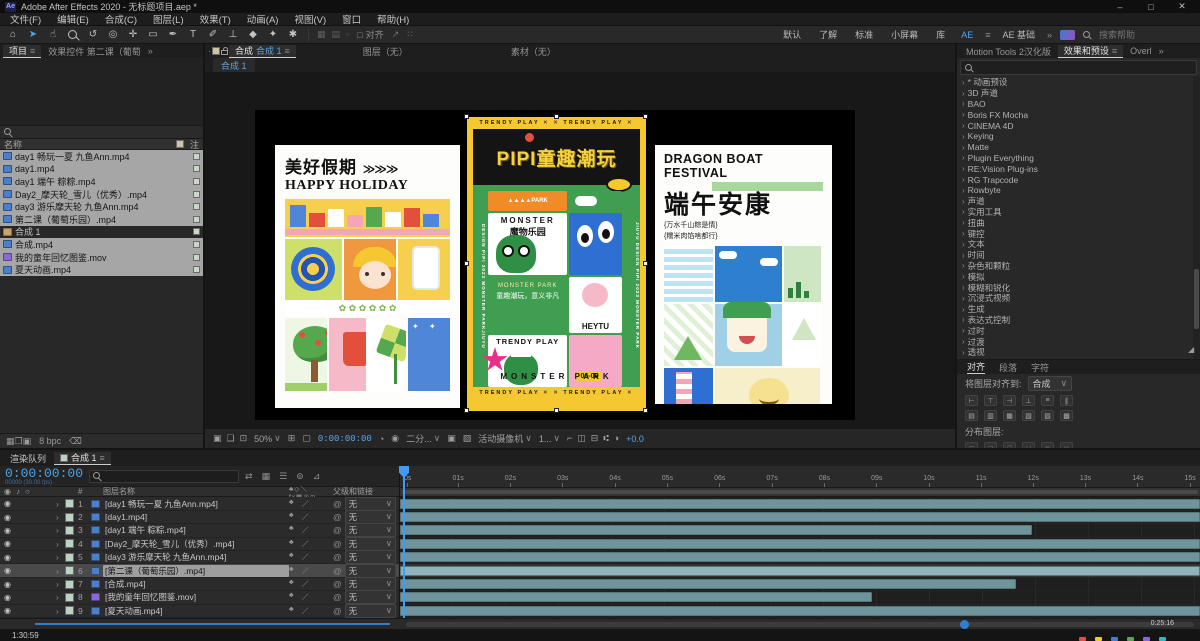 Image resolution: width=1200 pixels, height=641 pixels. What do you see at coordinates (1078, 136) in the screenshot?
I see `effects-category-row: › Keying` at bounding box center [1078, 136].